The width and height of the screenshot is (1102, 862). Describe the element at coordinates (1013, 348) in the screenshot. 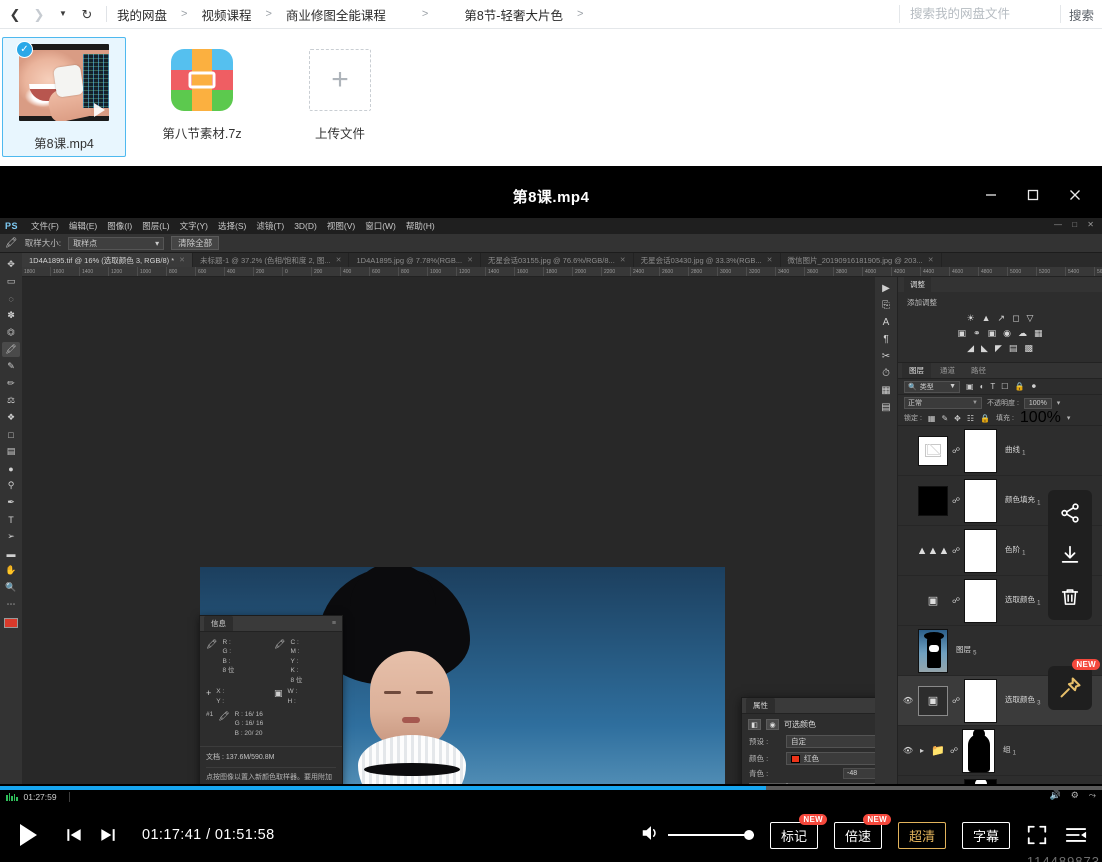

I see `gradient-map-icon: ▤` at that location.